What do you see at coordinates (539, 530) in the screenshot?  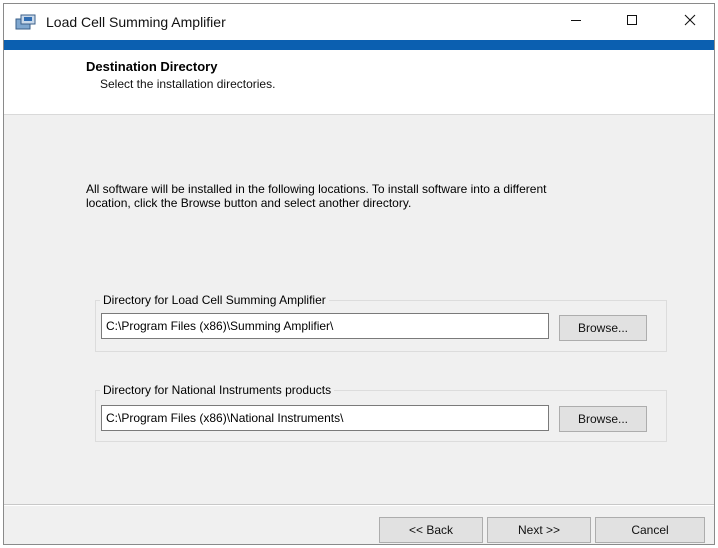 I see `next-button: Next >>` at bounding box center [539, 530].